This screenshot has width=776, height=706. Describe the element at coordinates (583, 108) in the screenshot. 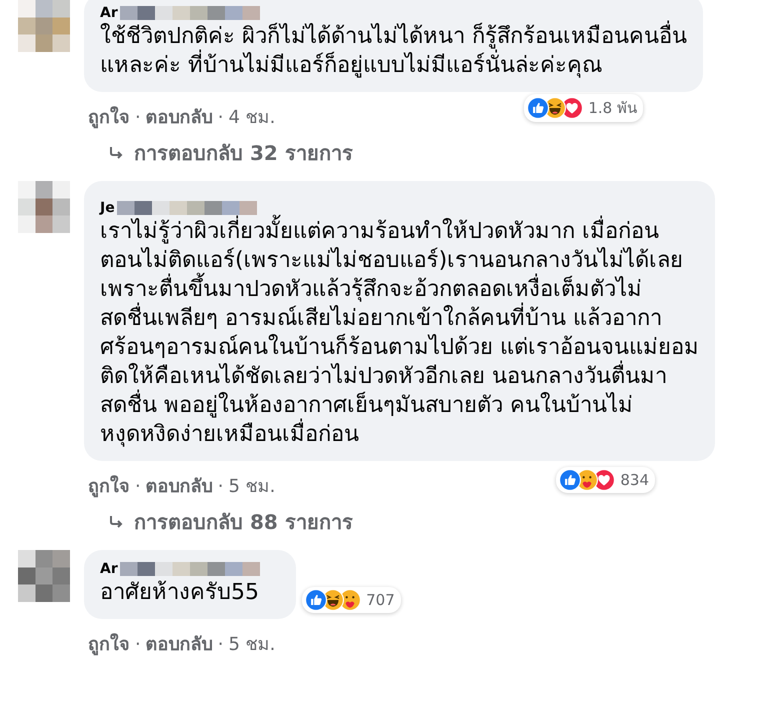

I see `reaction-summary: 1.8 พัน` at that location.